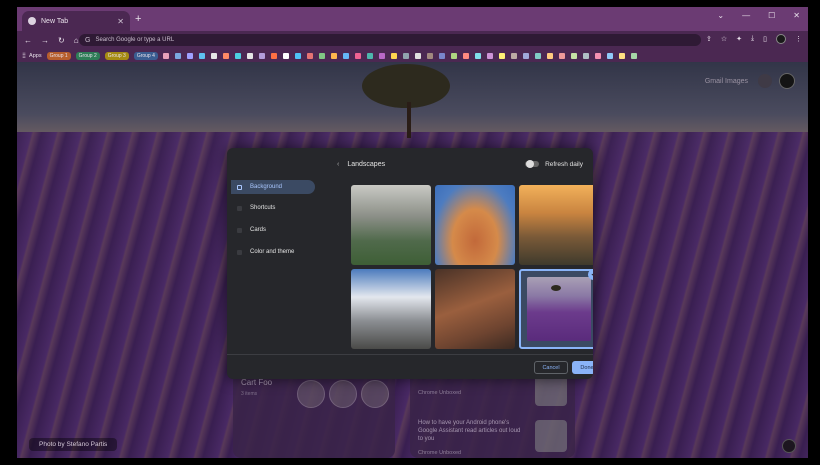 Image resolution: width=820 pixels, height=465 pixels. I want to click on tab-group-1: Group 1, so click(58, 55).